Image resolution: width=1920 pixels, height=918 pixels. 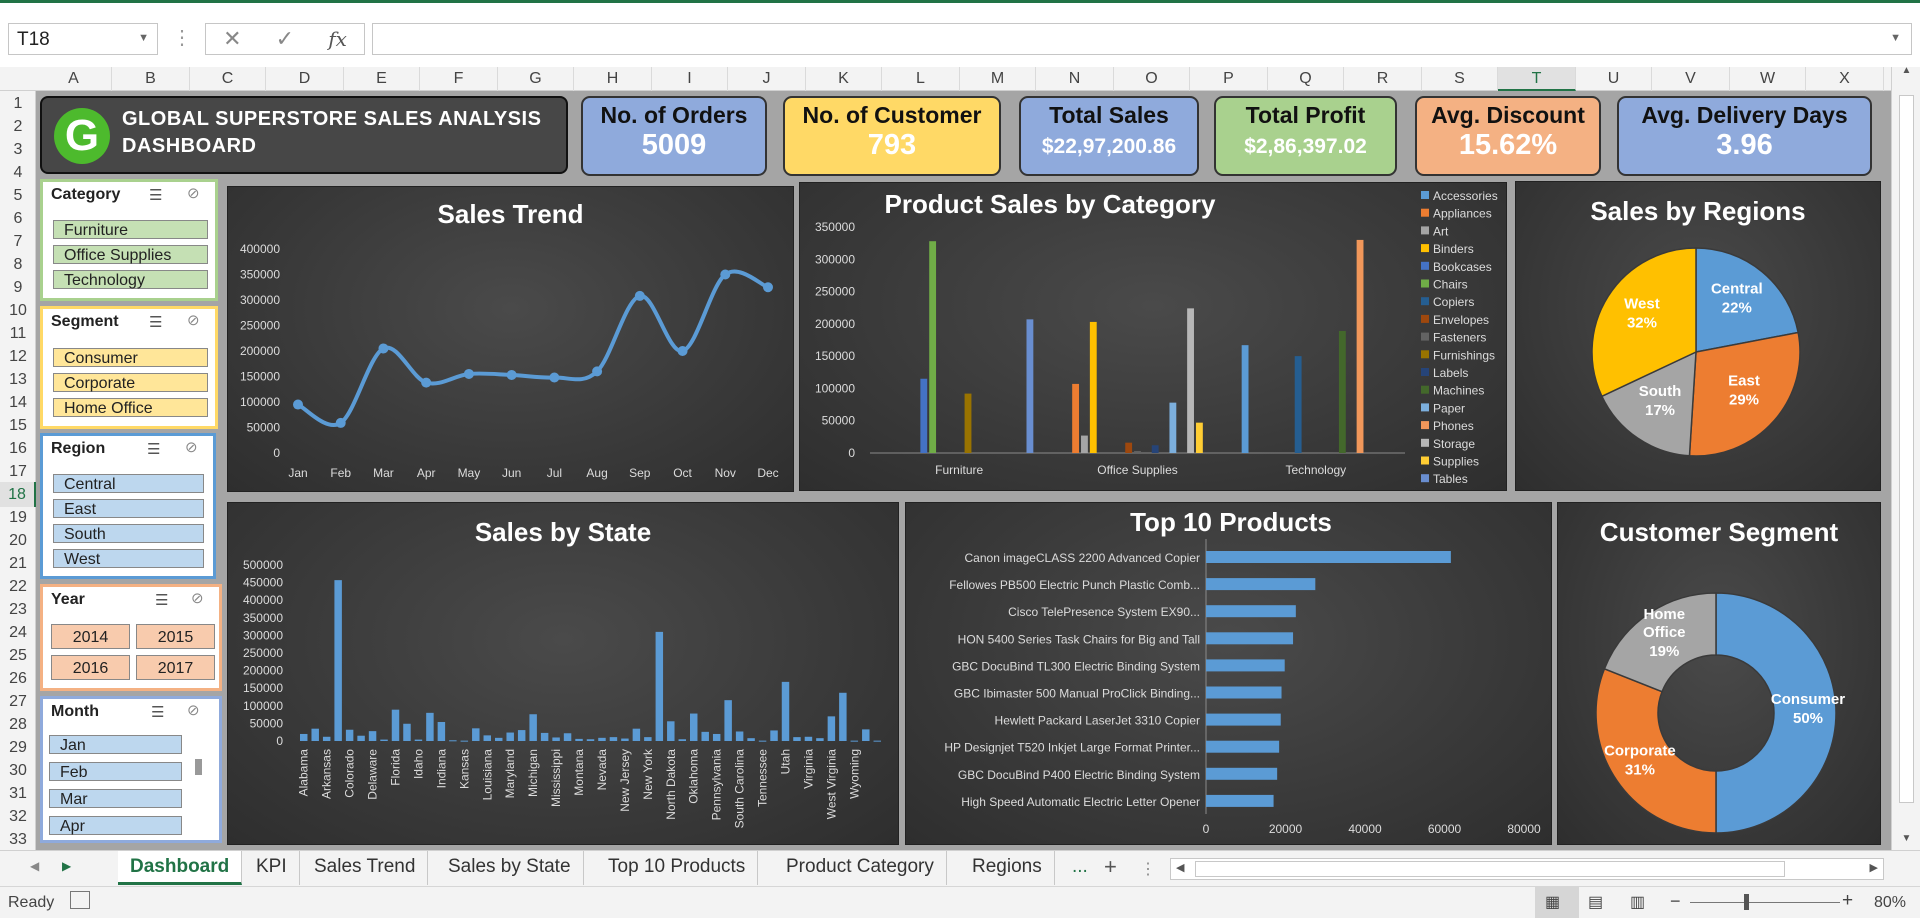 I want to click on row-header-13: 13, so click(x=18, y=379).